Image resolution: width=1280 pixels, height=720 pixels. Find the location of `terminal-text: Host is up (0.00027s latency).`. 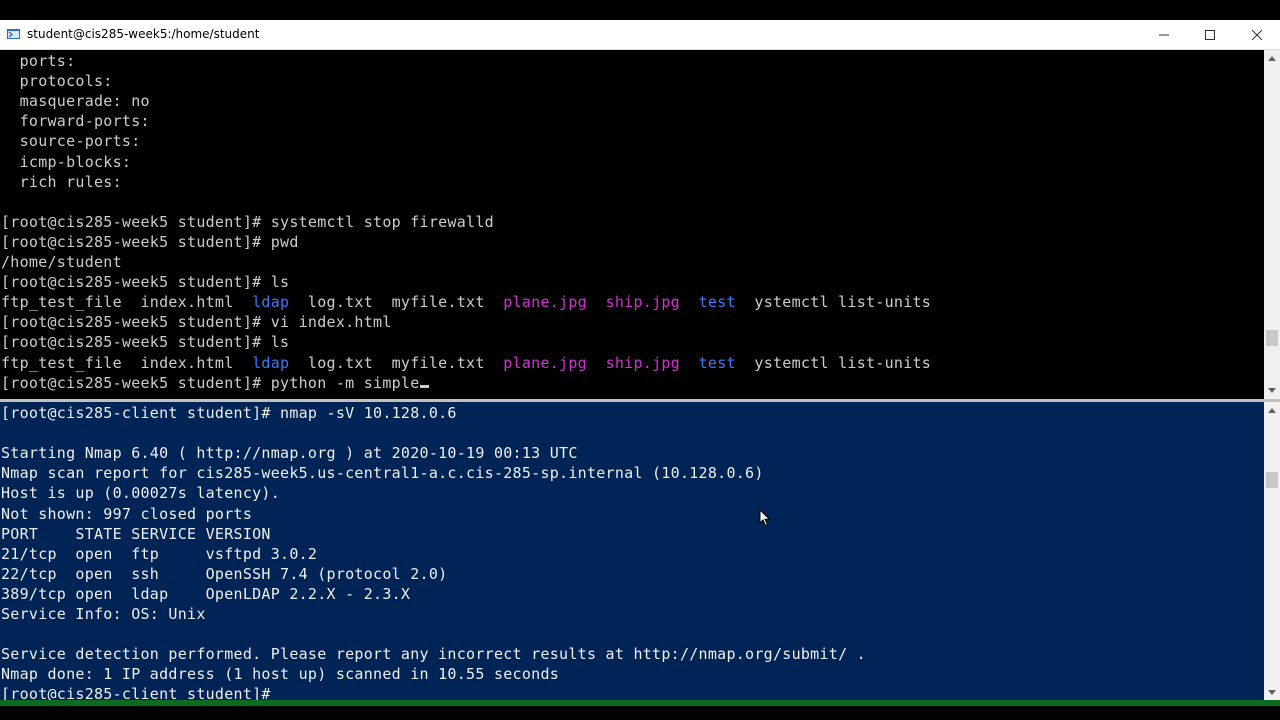

terminal-text: Host is up (0.00027s latency). is located at coordinates (141, 493).